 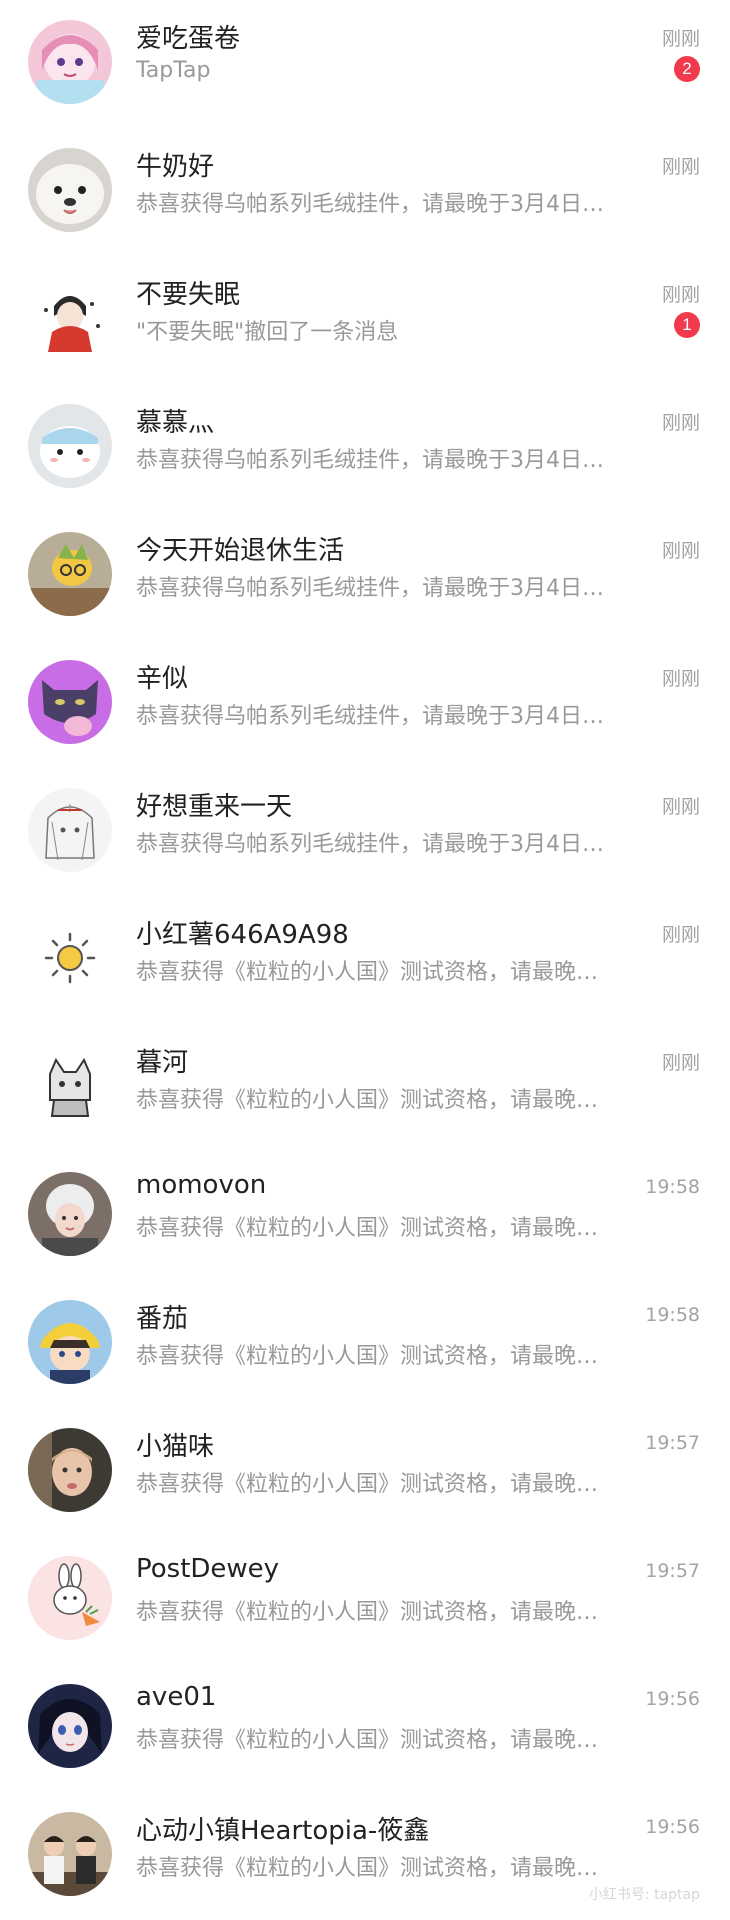 I want to click on conversation-name: 辛似, so click(x=162, y=679).